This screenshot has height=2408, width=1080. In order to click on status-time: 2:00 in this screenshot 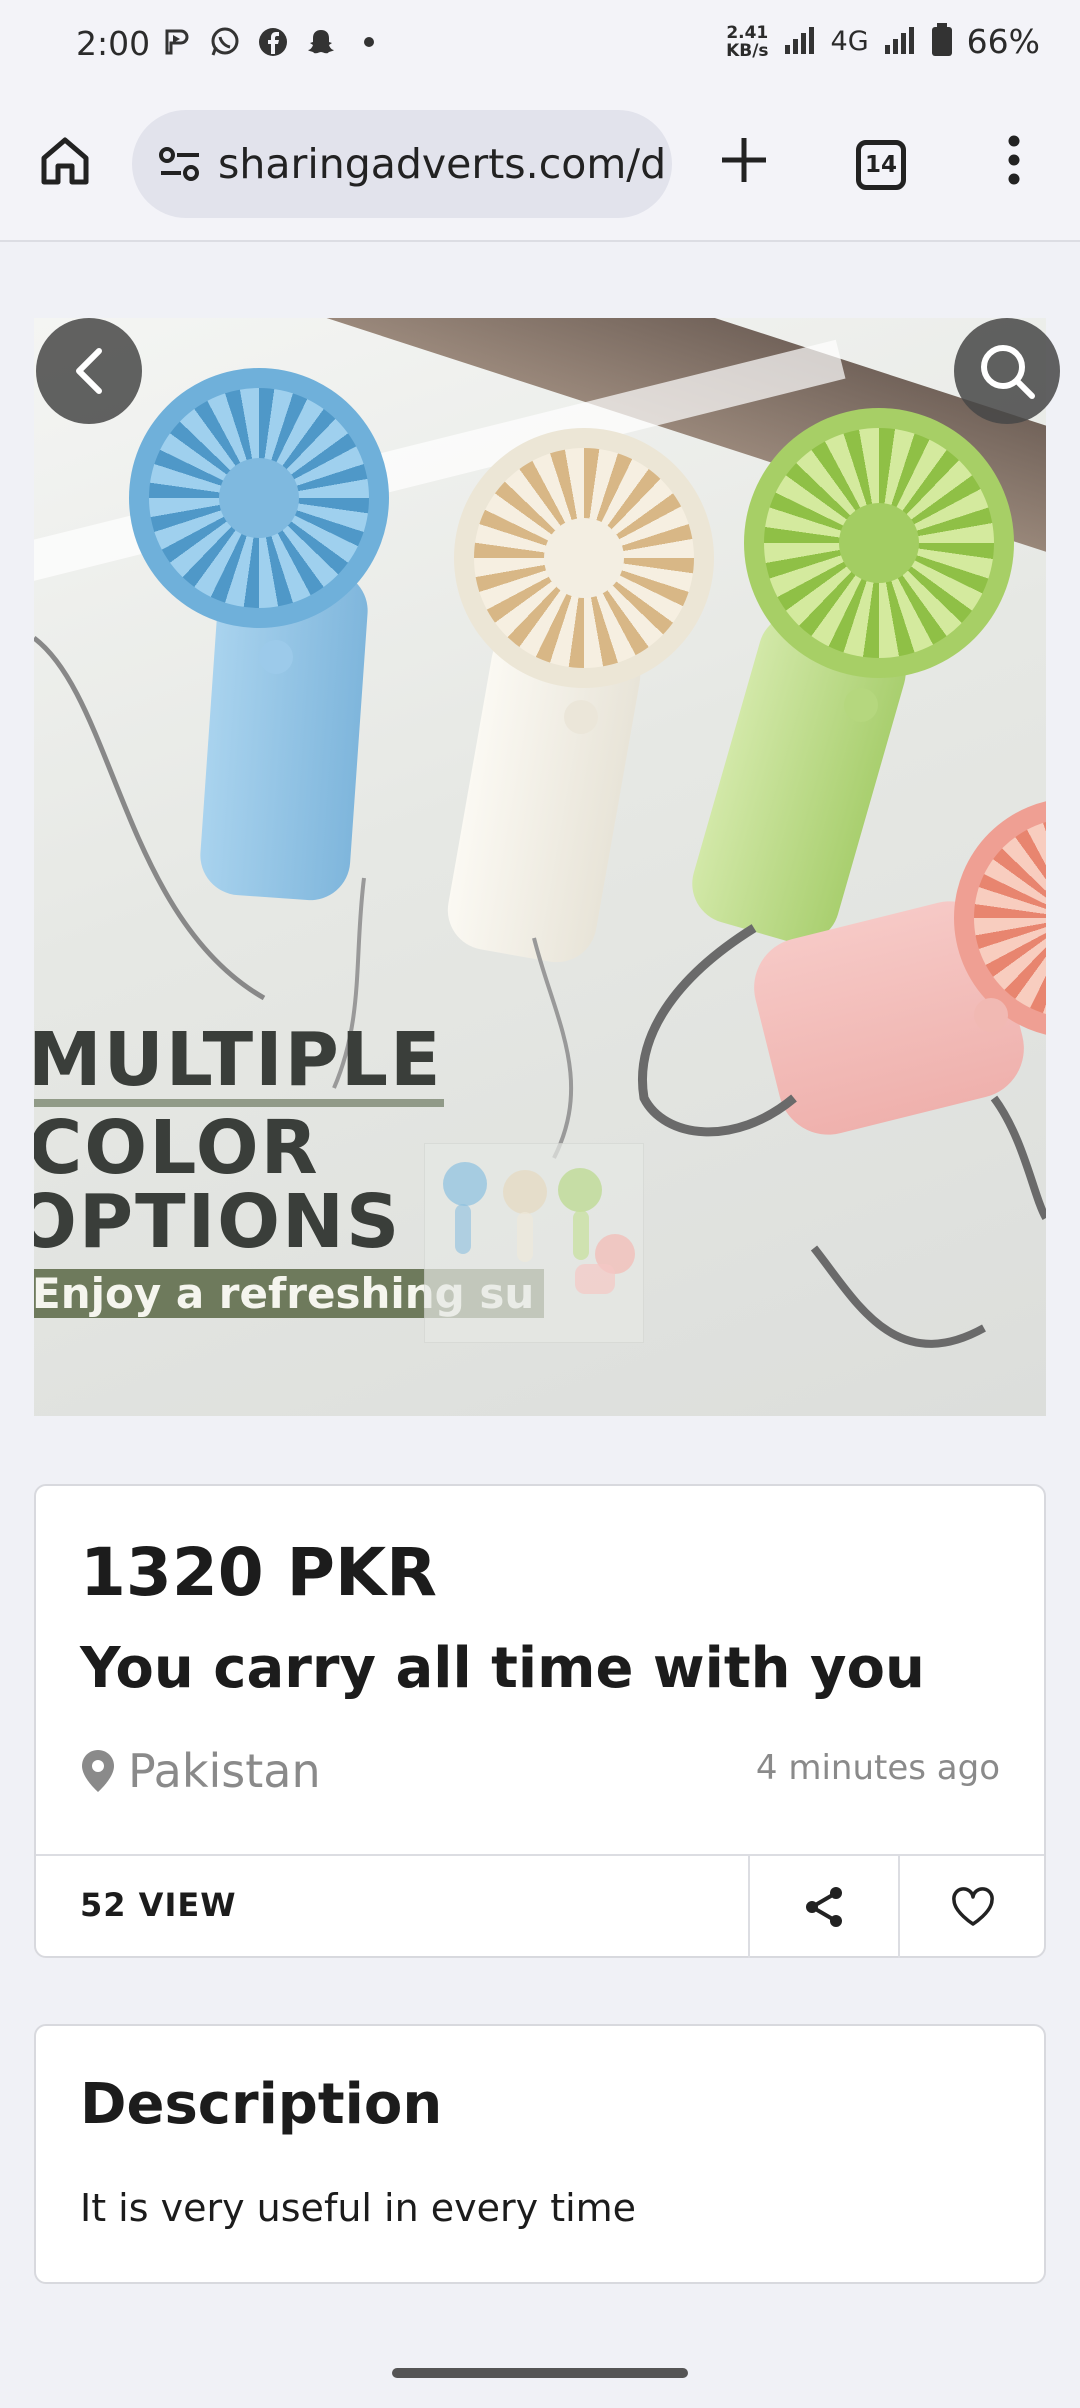, I will do `click(113, 43)`.